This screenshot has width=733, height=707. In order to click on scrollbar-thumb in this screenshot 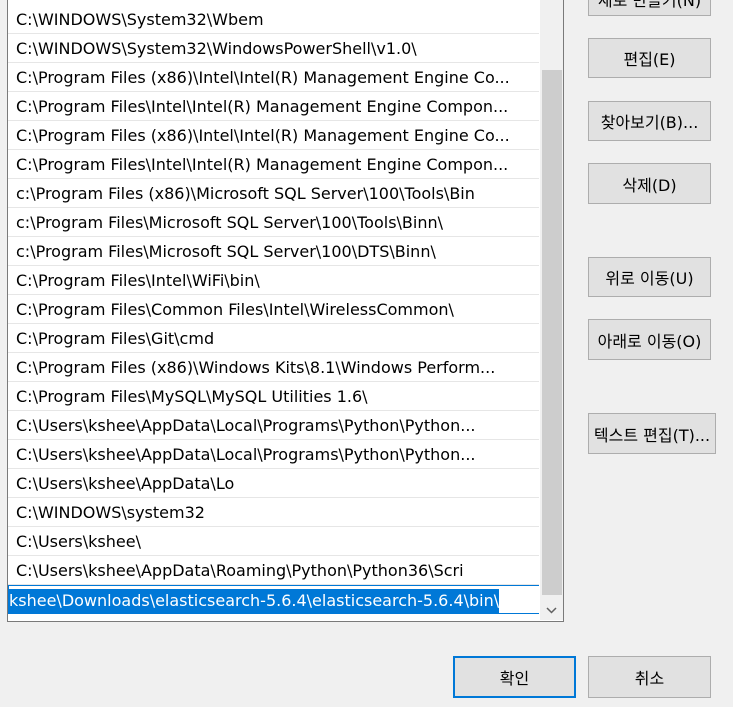, I will do `click(552, 332)`.